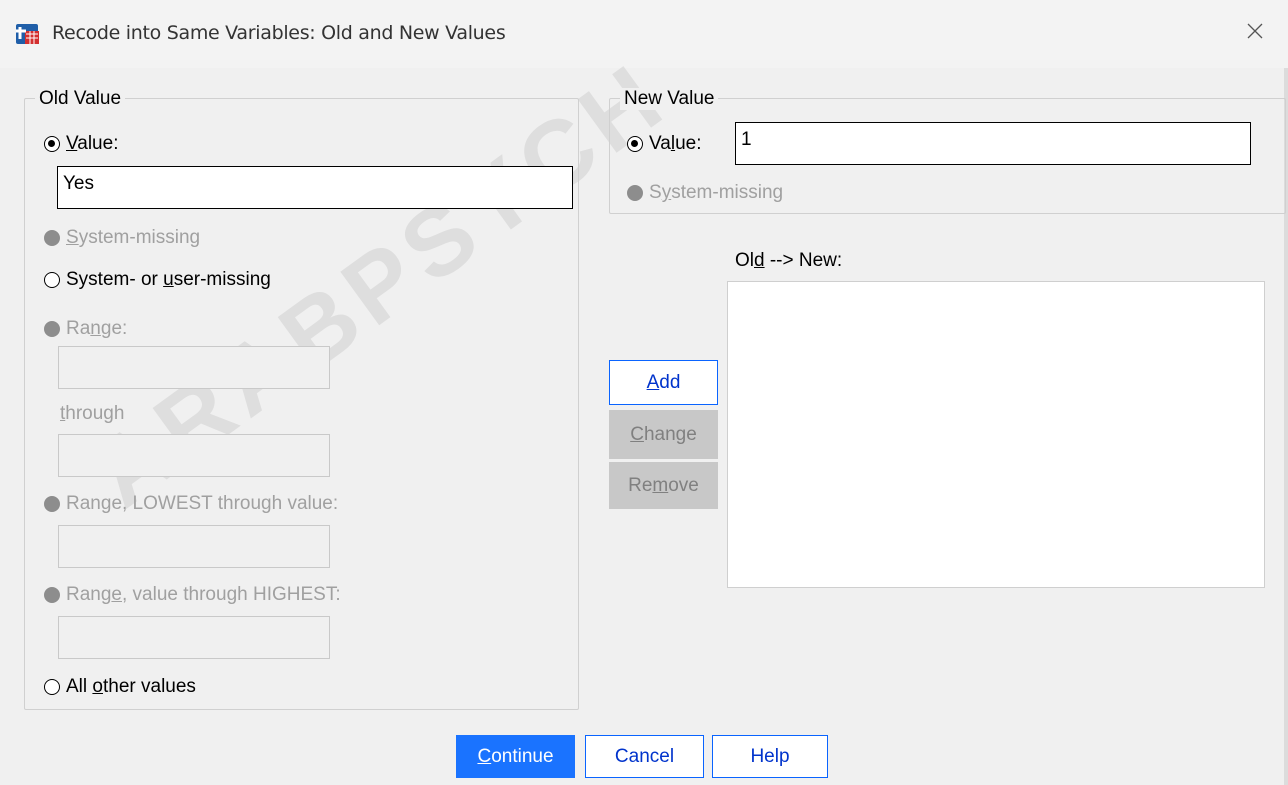  I want to click on change-button: Change, so click(663, 434).